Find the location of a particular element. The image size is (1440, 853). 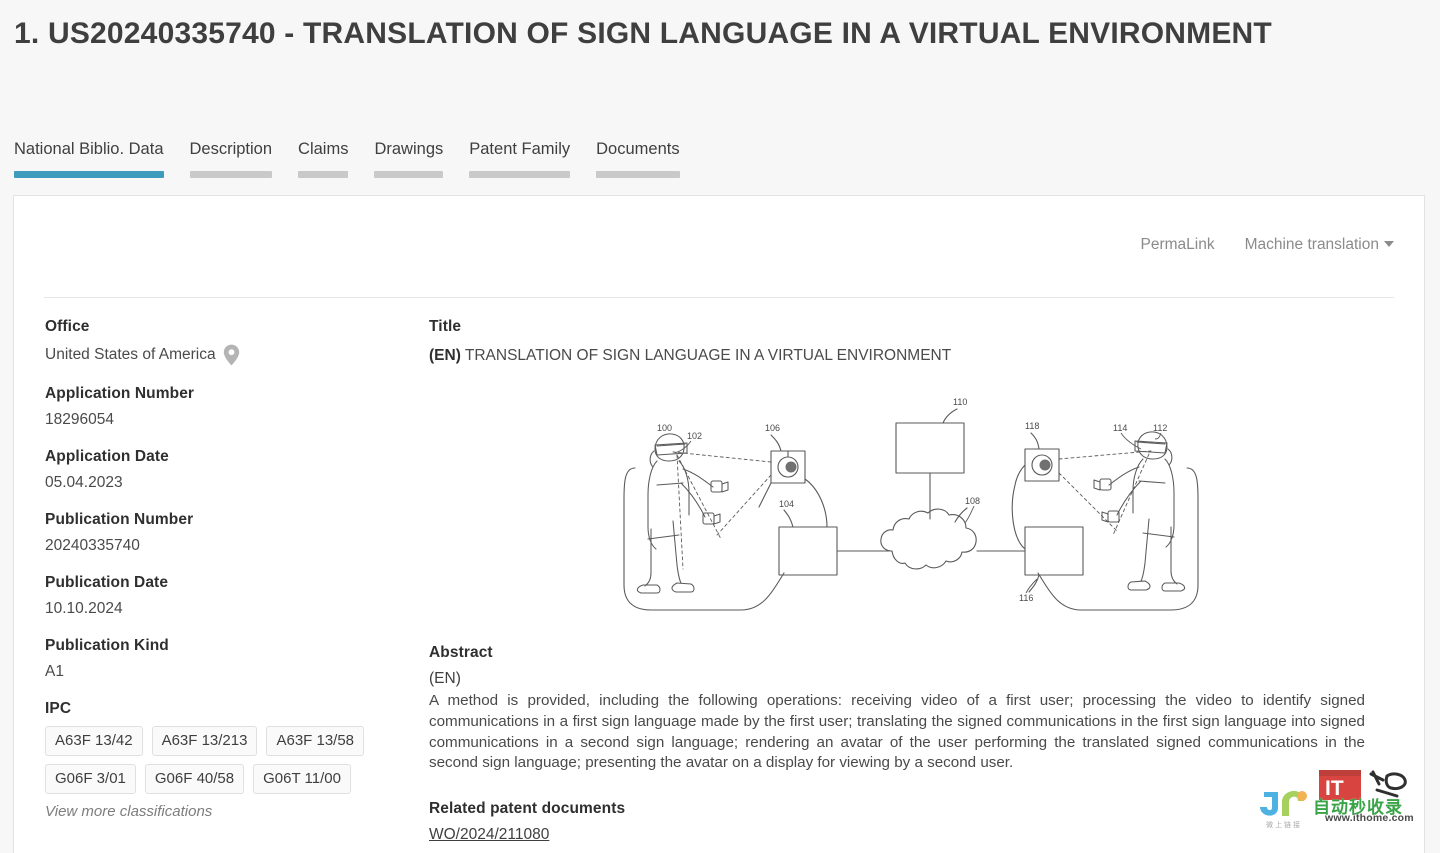

abstract-lang-tag: (EN) is located at coordinates (445, 679).